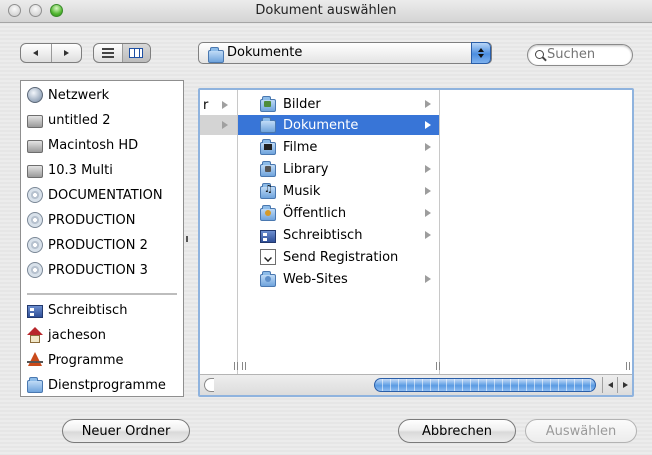  I want to click on title-bar: Dokument auswählen, so click(326, 11).